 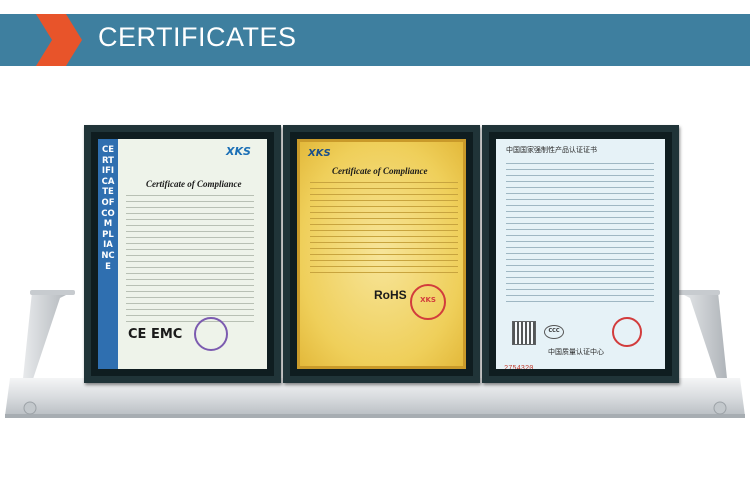 What do you see at coordinates (524, 333) in the screenshot?
I see `qr-code-icon` at bounding box center [524, 333].